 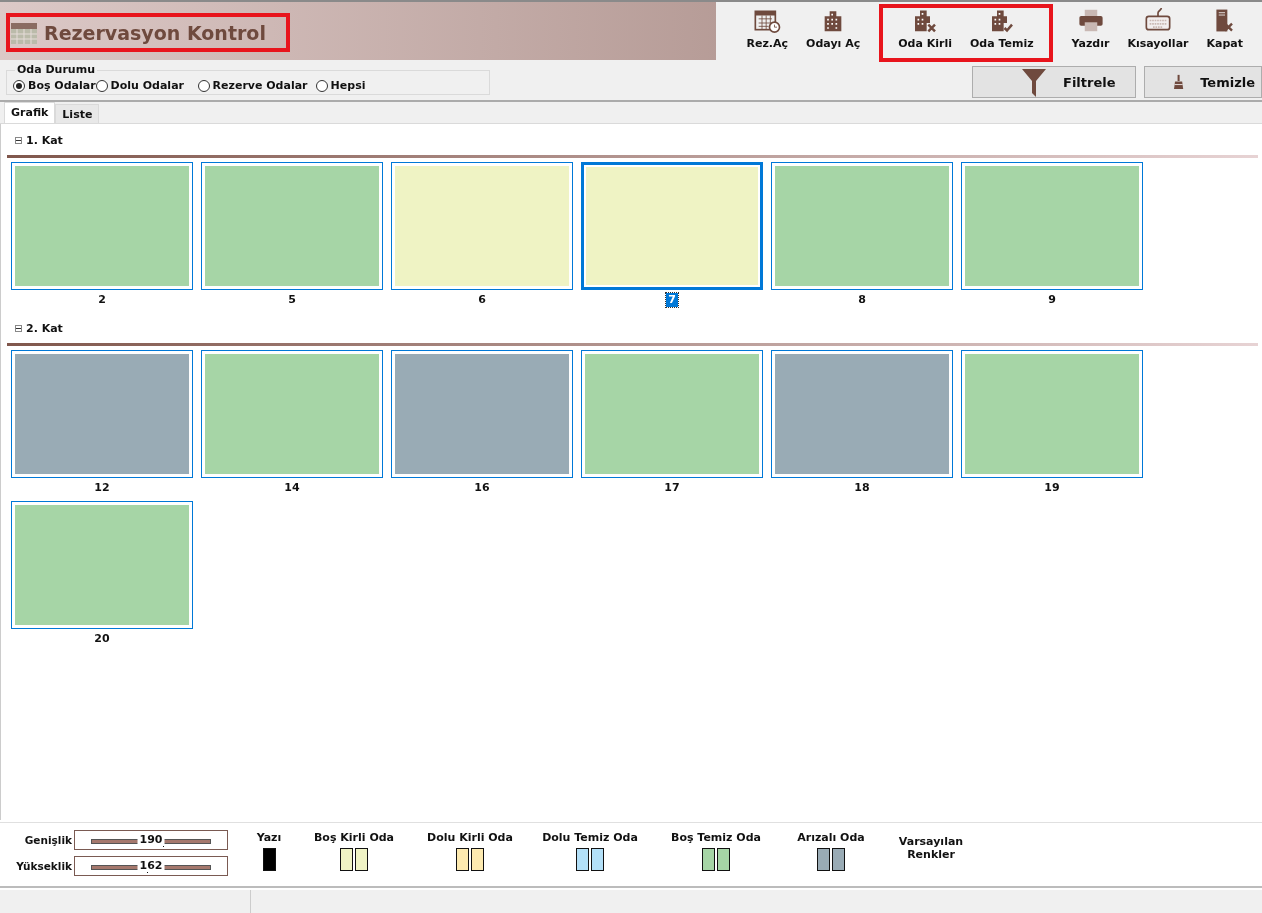 I want to click on toolbar-button: Rez.Aç, so click(x=767, y=33).